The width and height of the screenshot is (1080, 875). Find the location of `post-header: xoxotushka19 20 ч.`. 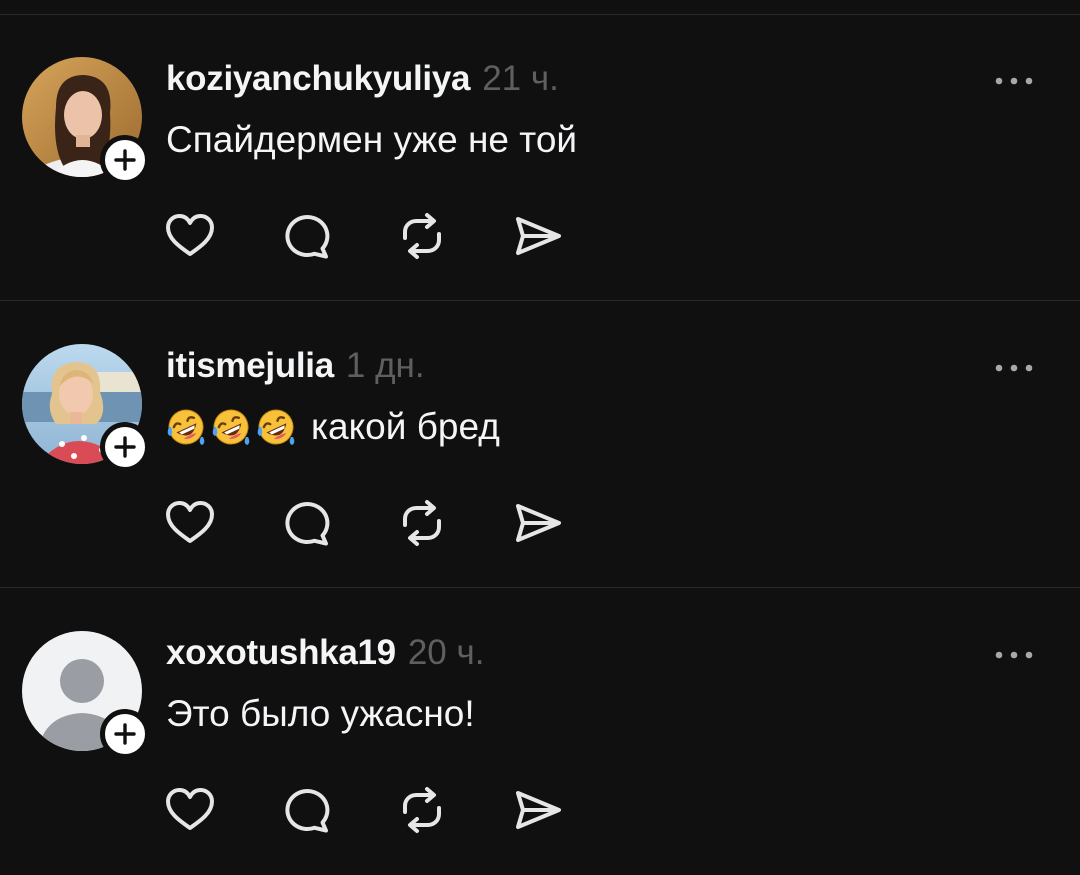

post-header: xoxotushka19 20 ч. is located at coordinates (325, 656).